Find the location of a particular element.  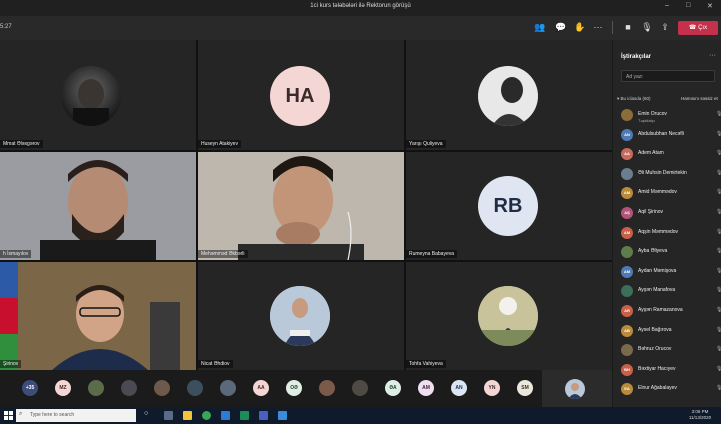

strip-avatar: OƏ is located at coordinates (294, 388).